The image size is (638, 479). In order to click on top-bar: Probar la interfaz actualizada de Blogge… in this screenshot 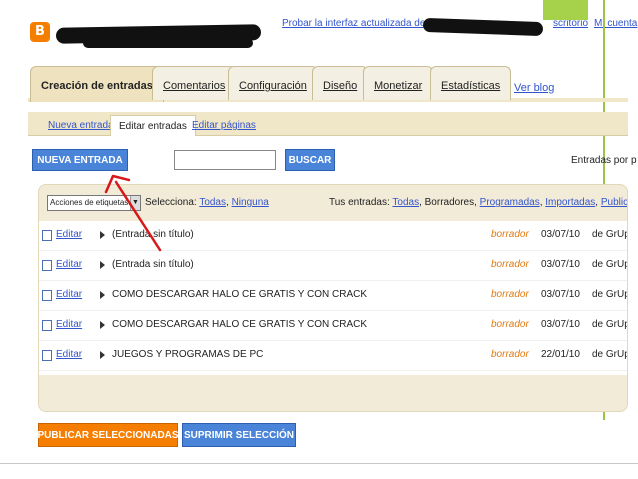, I will do `click(332, 41)`.